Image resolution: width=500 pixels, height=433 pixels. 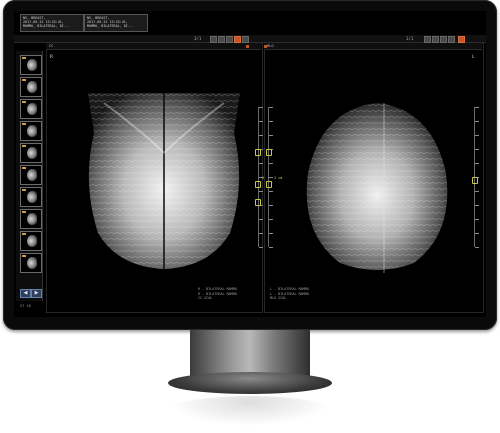 I want to click on viewport-left-marker, so click(x=247, y=46).